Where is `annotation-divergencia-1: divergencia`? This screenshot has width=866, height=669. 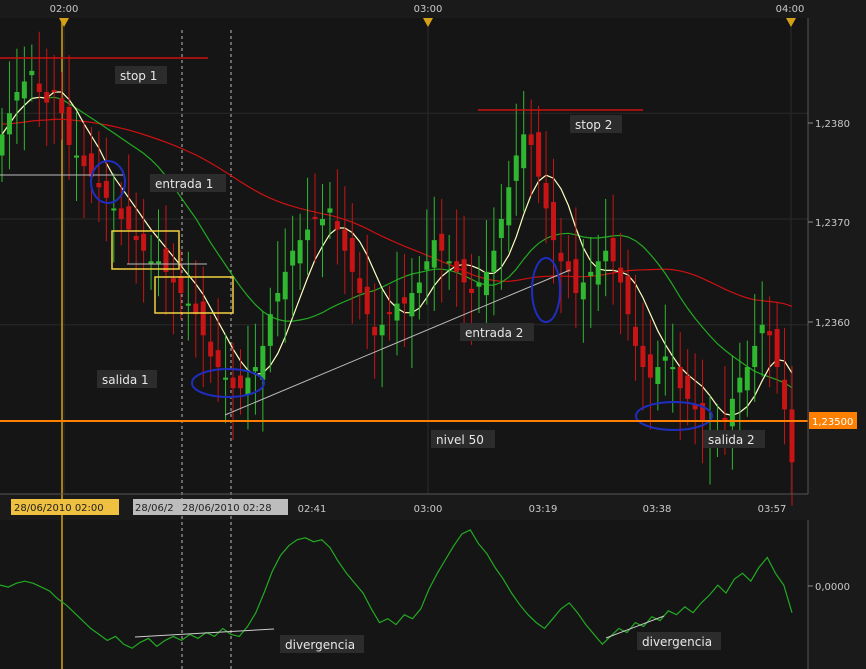
annotation-divergencia-1: divergencia is located at coordinates (320, 645).